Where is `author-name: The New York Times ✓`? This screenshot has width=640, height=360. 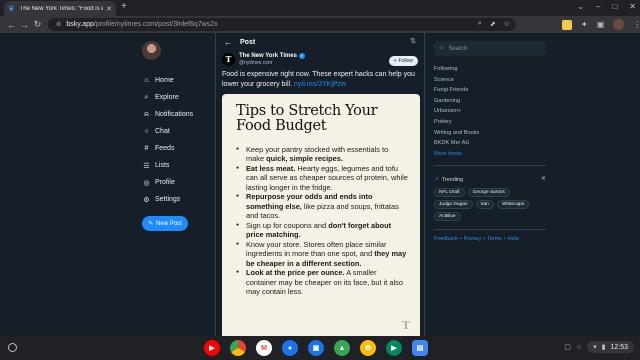 author-name: The New York Times ✓ is located at coordinates (272, 55).